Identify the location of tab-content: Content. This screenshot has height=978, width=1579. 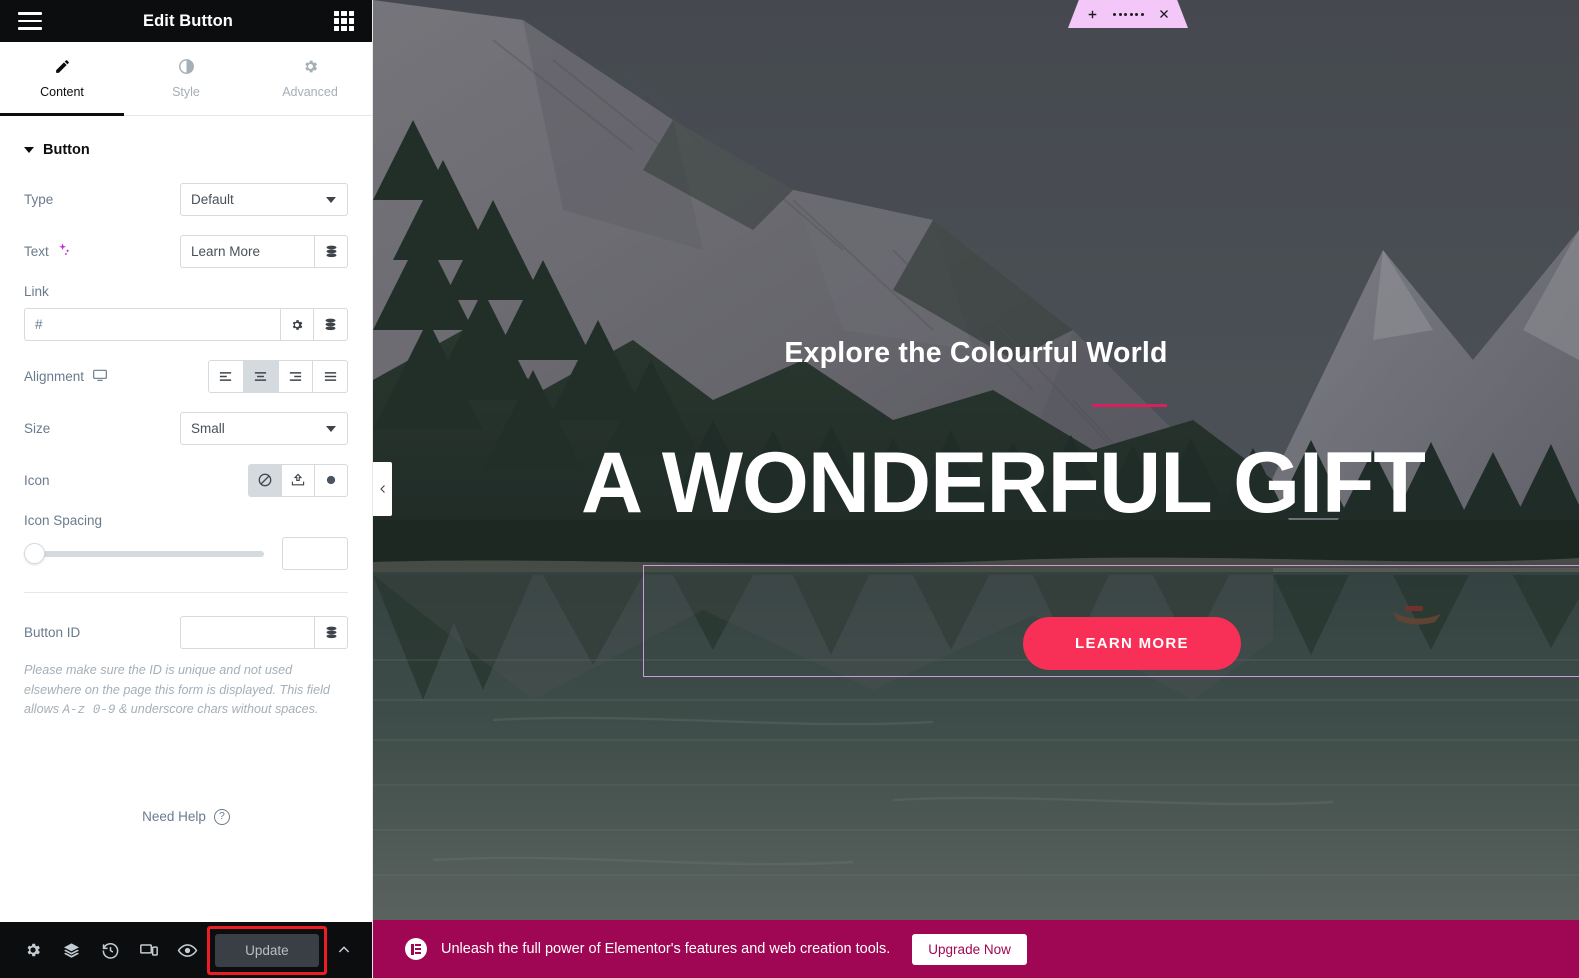
(62, 79).